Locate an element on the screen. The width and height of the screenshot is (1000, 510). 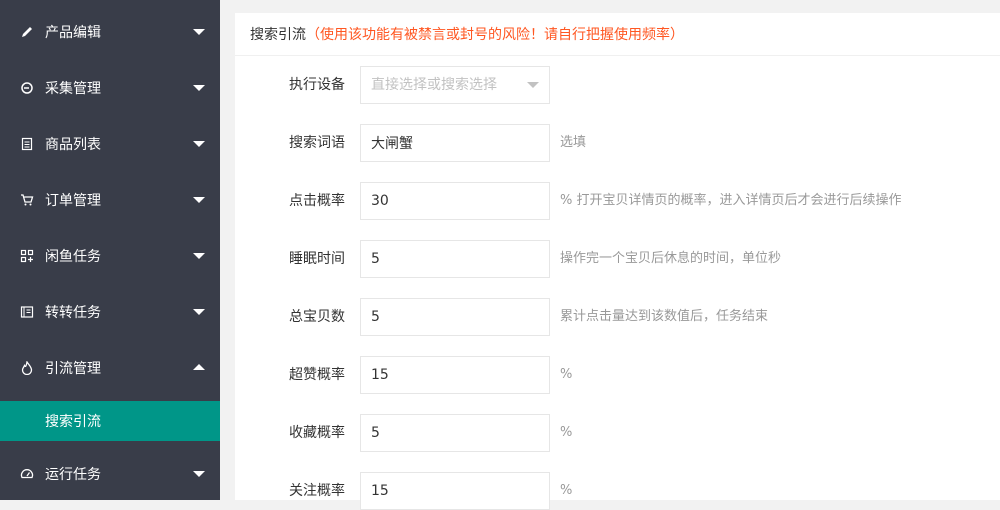
click-rate-label: 点击概率 is located at coordinates (317, 201).